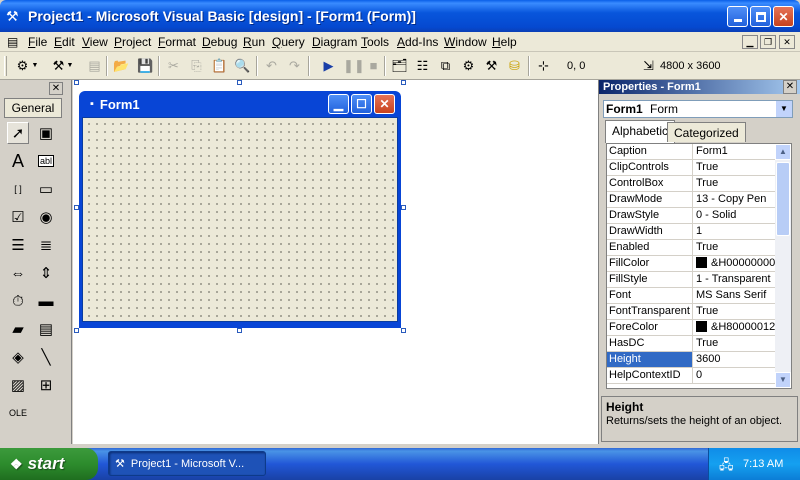  What do you see at coordinates (504, 42) in the screenshot?
I see `menu-help: Help` at bounding box center [504, 42].